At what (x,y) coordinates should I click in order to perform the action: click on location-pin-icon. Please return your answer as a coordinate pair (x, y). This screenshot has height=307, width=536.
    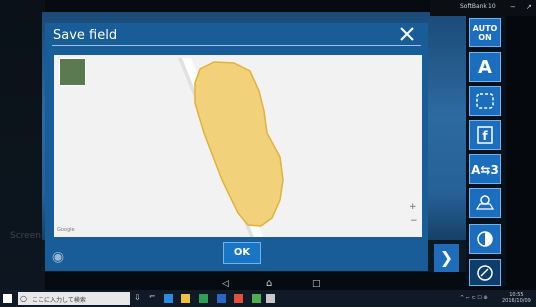
    Looking at the image, I should click on (485, 202).